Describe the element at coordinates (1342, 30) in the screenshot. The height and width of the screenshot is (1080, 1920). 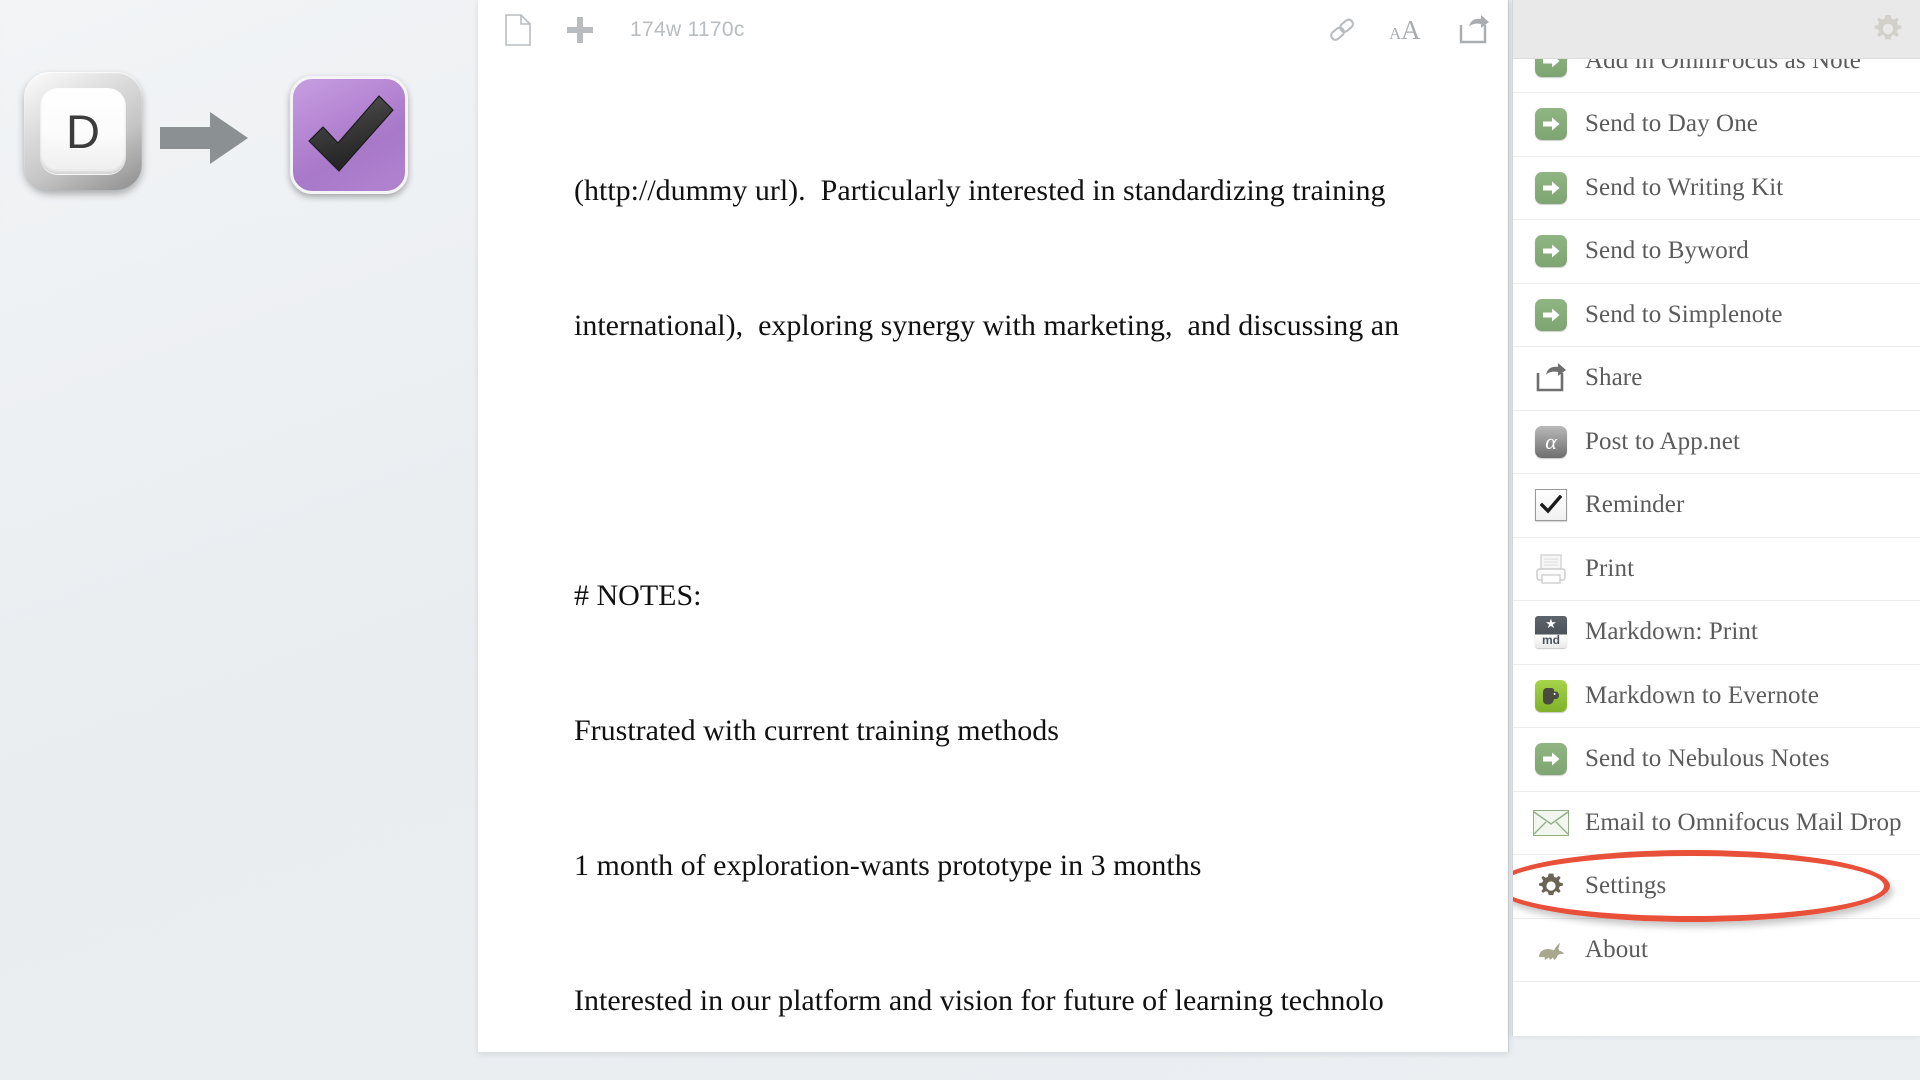
I see `link-icon` at that location.